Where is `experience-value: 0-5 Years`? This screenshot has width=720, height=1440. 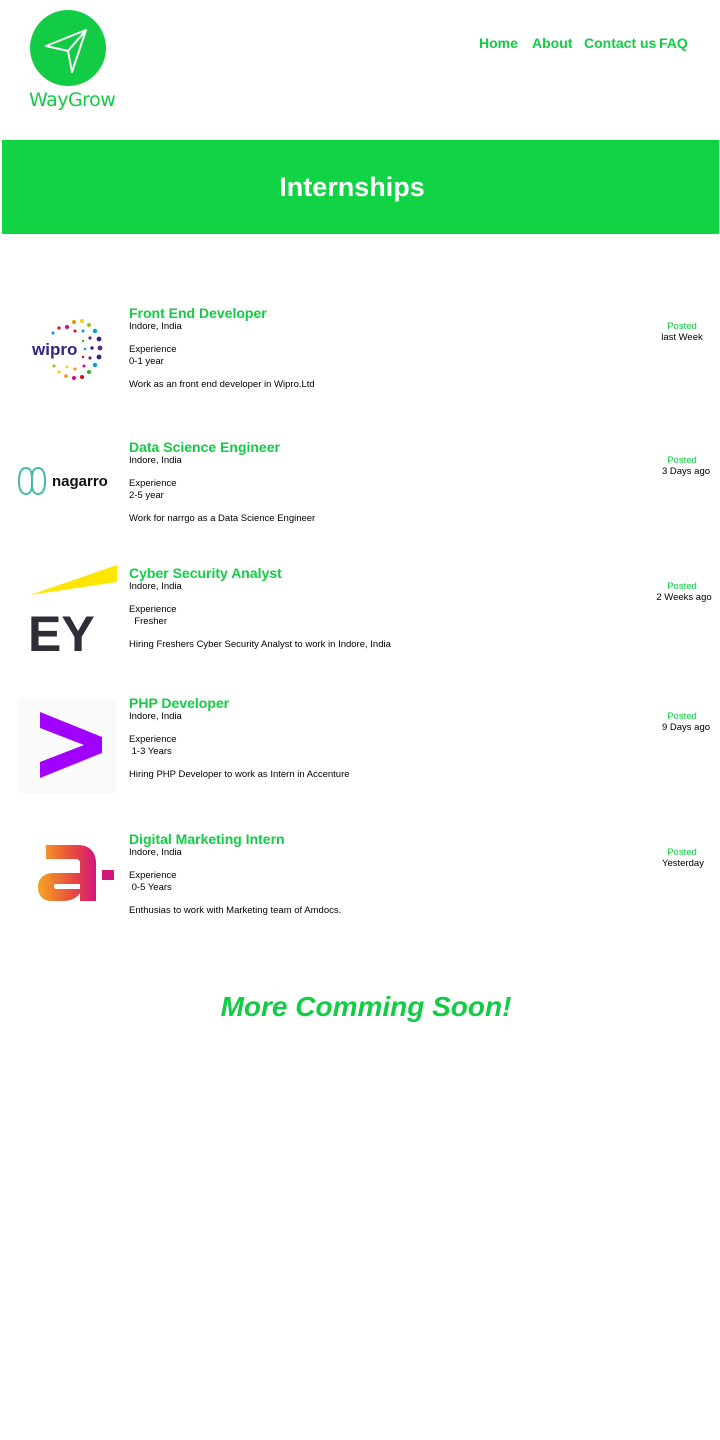
experience-value: 0-5 Years is located at coordinates (150, 887).